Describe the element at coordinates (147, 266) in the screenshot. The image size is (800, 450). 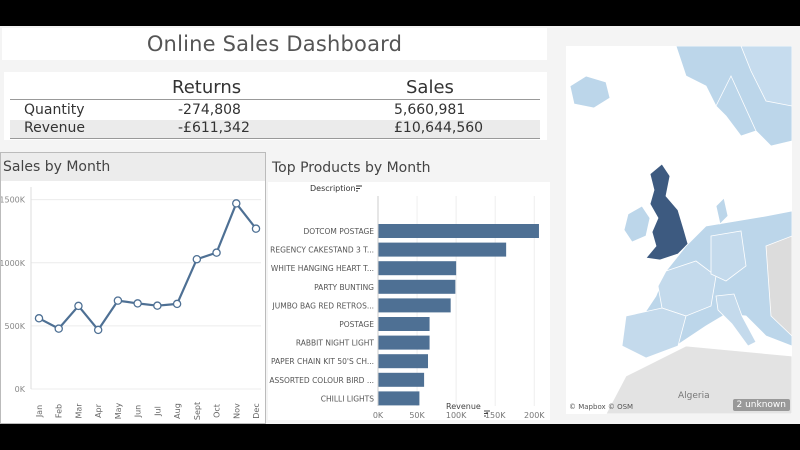
I see `sales-line` at that location.